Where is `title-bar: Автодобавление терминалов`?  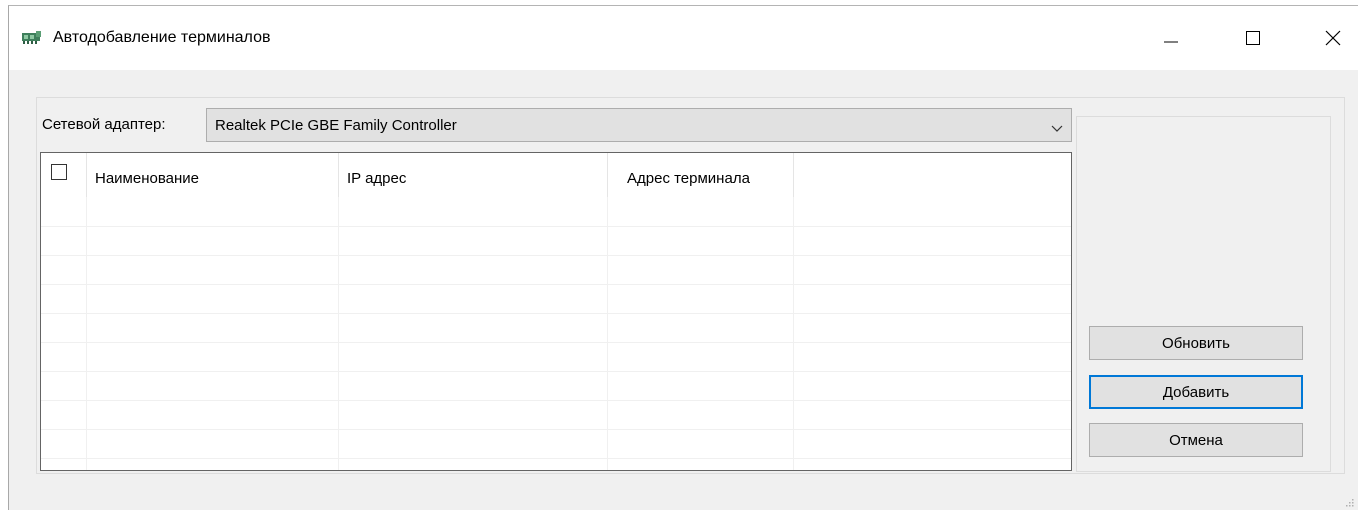
title-bar: Автодобавление терминалов is located at coordinates (683, 38).